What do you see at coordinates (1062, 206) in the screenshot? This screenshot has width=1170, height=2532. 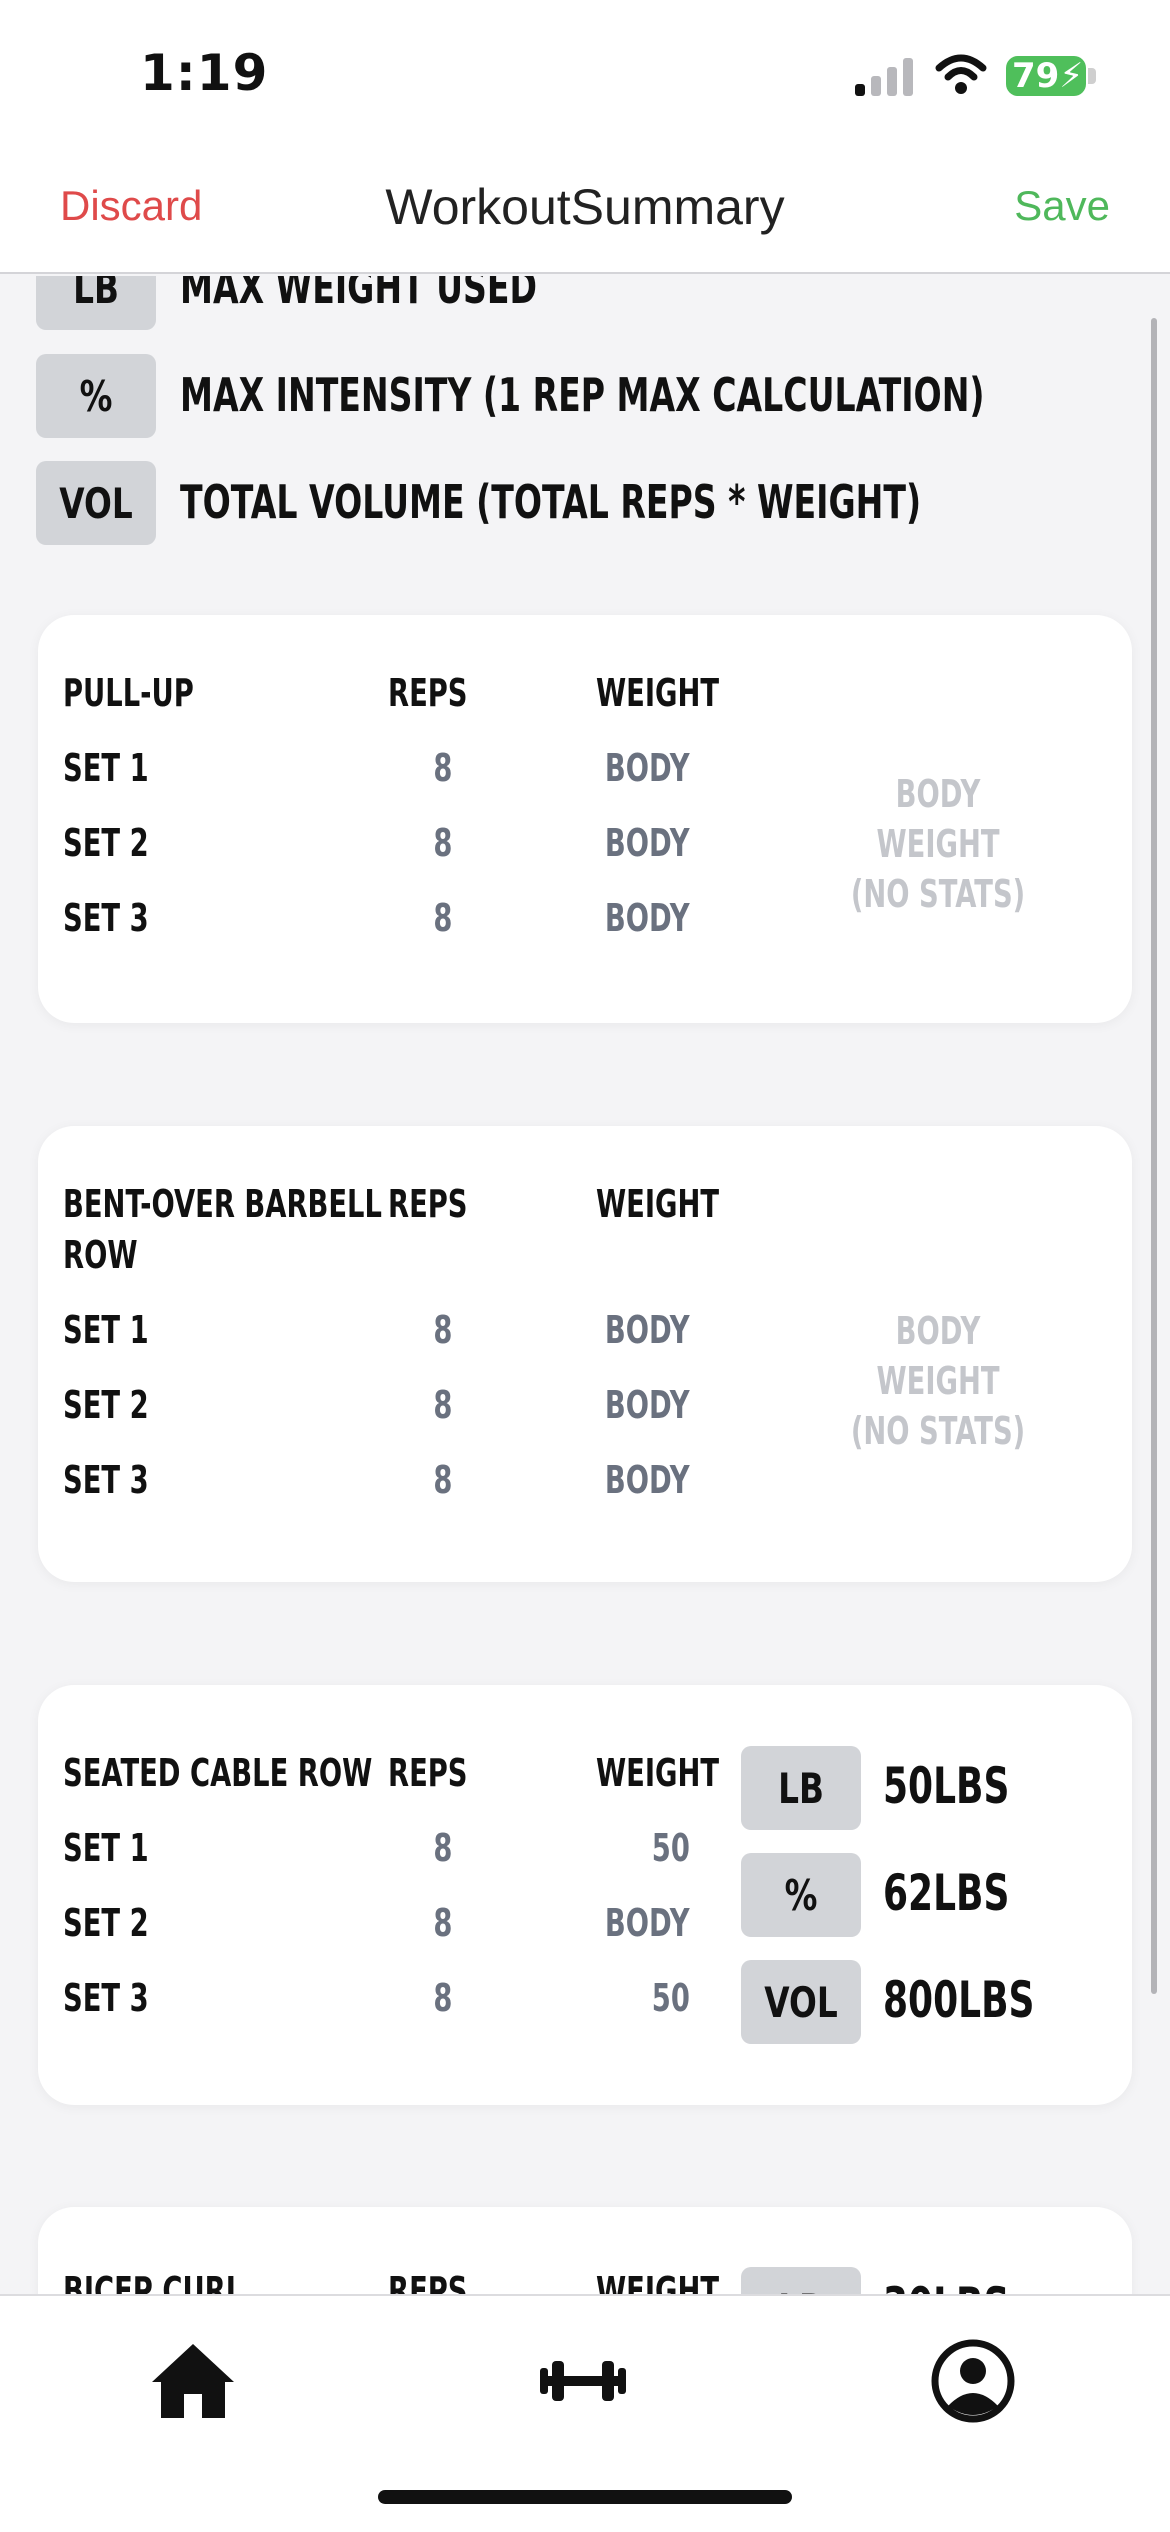 I see `save-button: Save` at bounding box center [1062, 206].